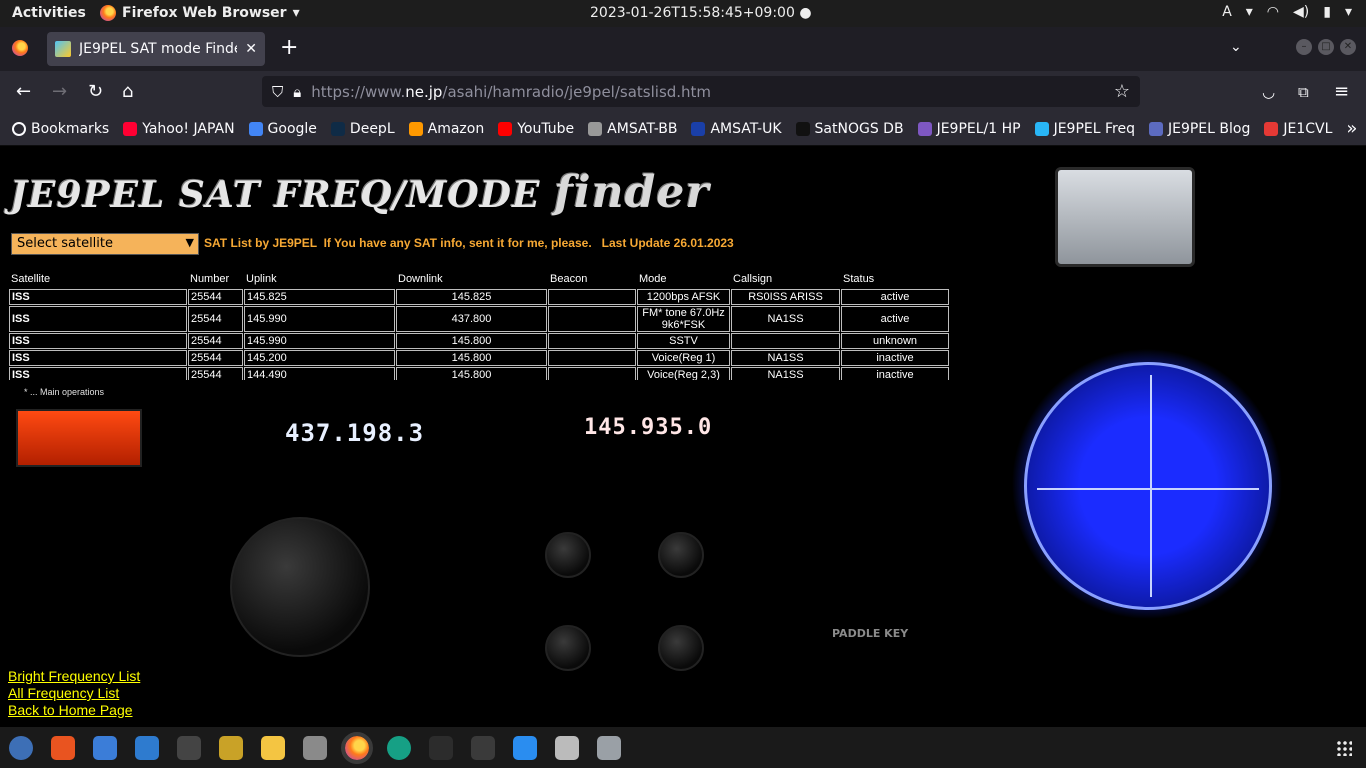 The width and height of the screenshot is (1366, 768). What do you see at coordinates (362, 129) in the screenshot?
I see `bookmark-item: DeepL` at bounding box center [362, 129].